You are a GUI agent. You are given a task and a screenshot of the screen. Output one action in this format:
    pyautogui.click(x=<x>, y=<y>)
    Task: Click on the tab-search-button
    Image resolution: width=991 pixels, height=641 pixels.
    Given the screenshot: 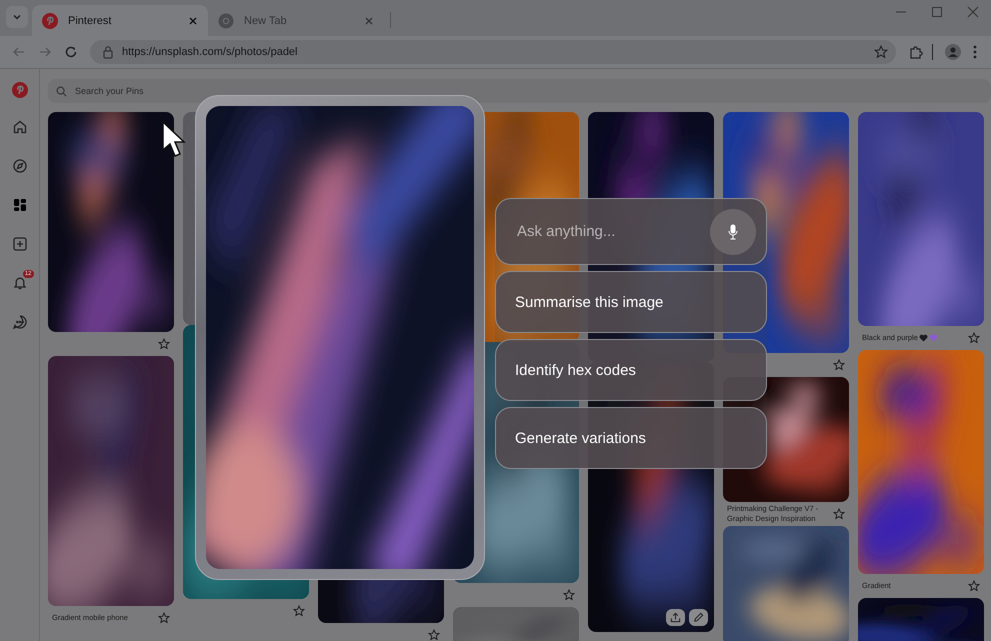 What is the action you would take?
    pyautogui.click(x=17, y=17)
    